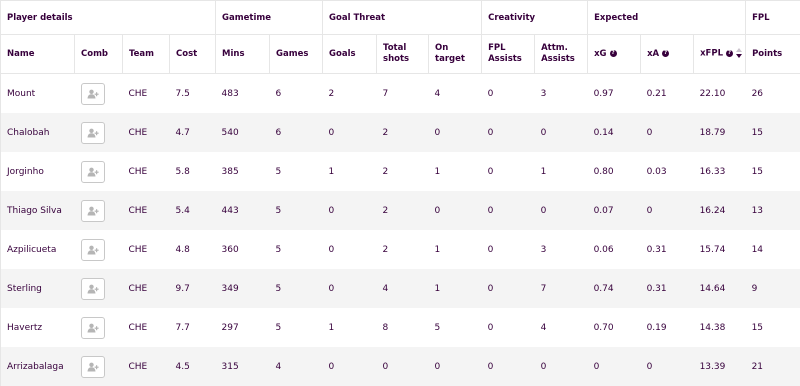 The image size is (800, 386). I want to click on group-player-details: Player details, so click(108, 17).